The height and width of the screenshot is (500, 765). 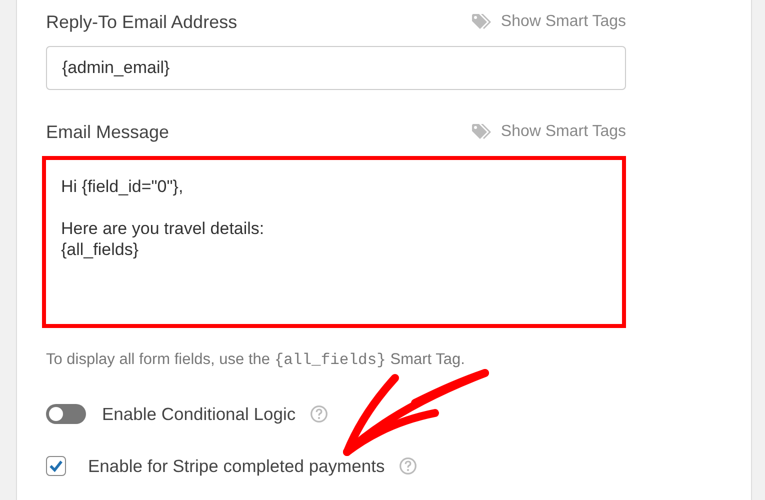 I want to click on help-text: To display all form fields, use the {all_fields} Smart Tag., so click(x=256, y=360).